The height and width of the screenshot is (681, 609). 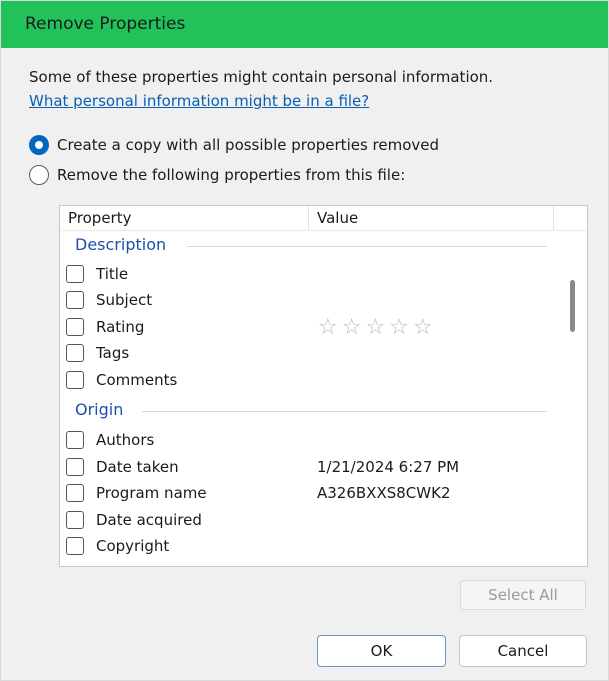 What do you see at coordinates (308, 301) in the screenshot?
I see `table-row: Subject` at bounding box center [308, 301].